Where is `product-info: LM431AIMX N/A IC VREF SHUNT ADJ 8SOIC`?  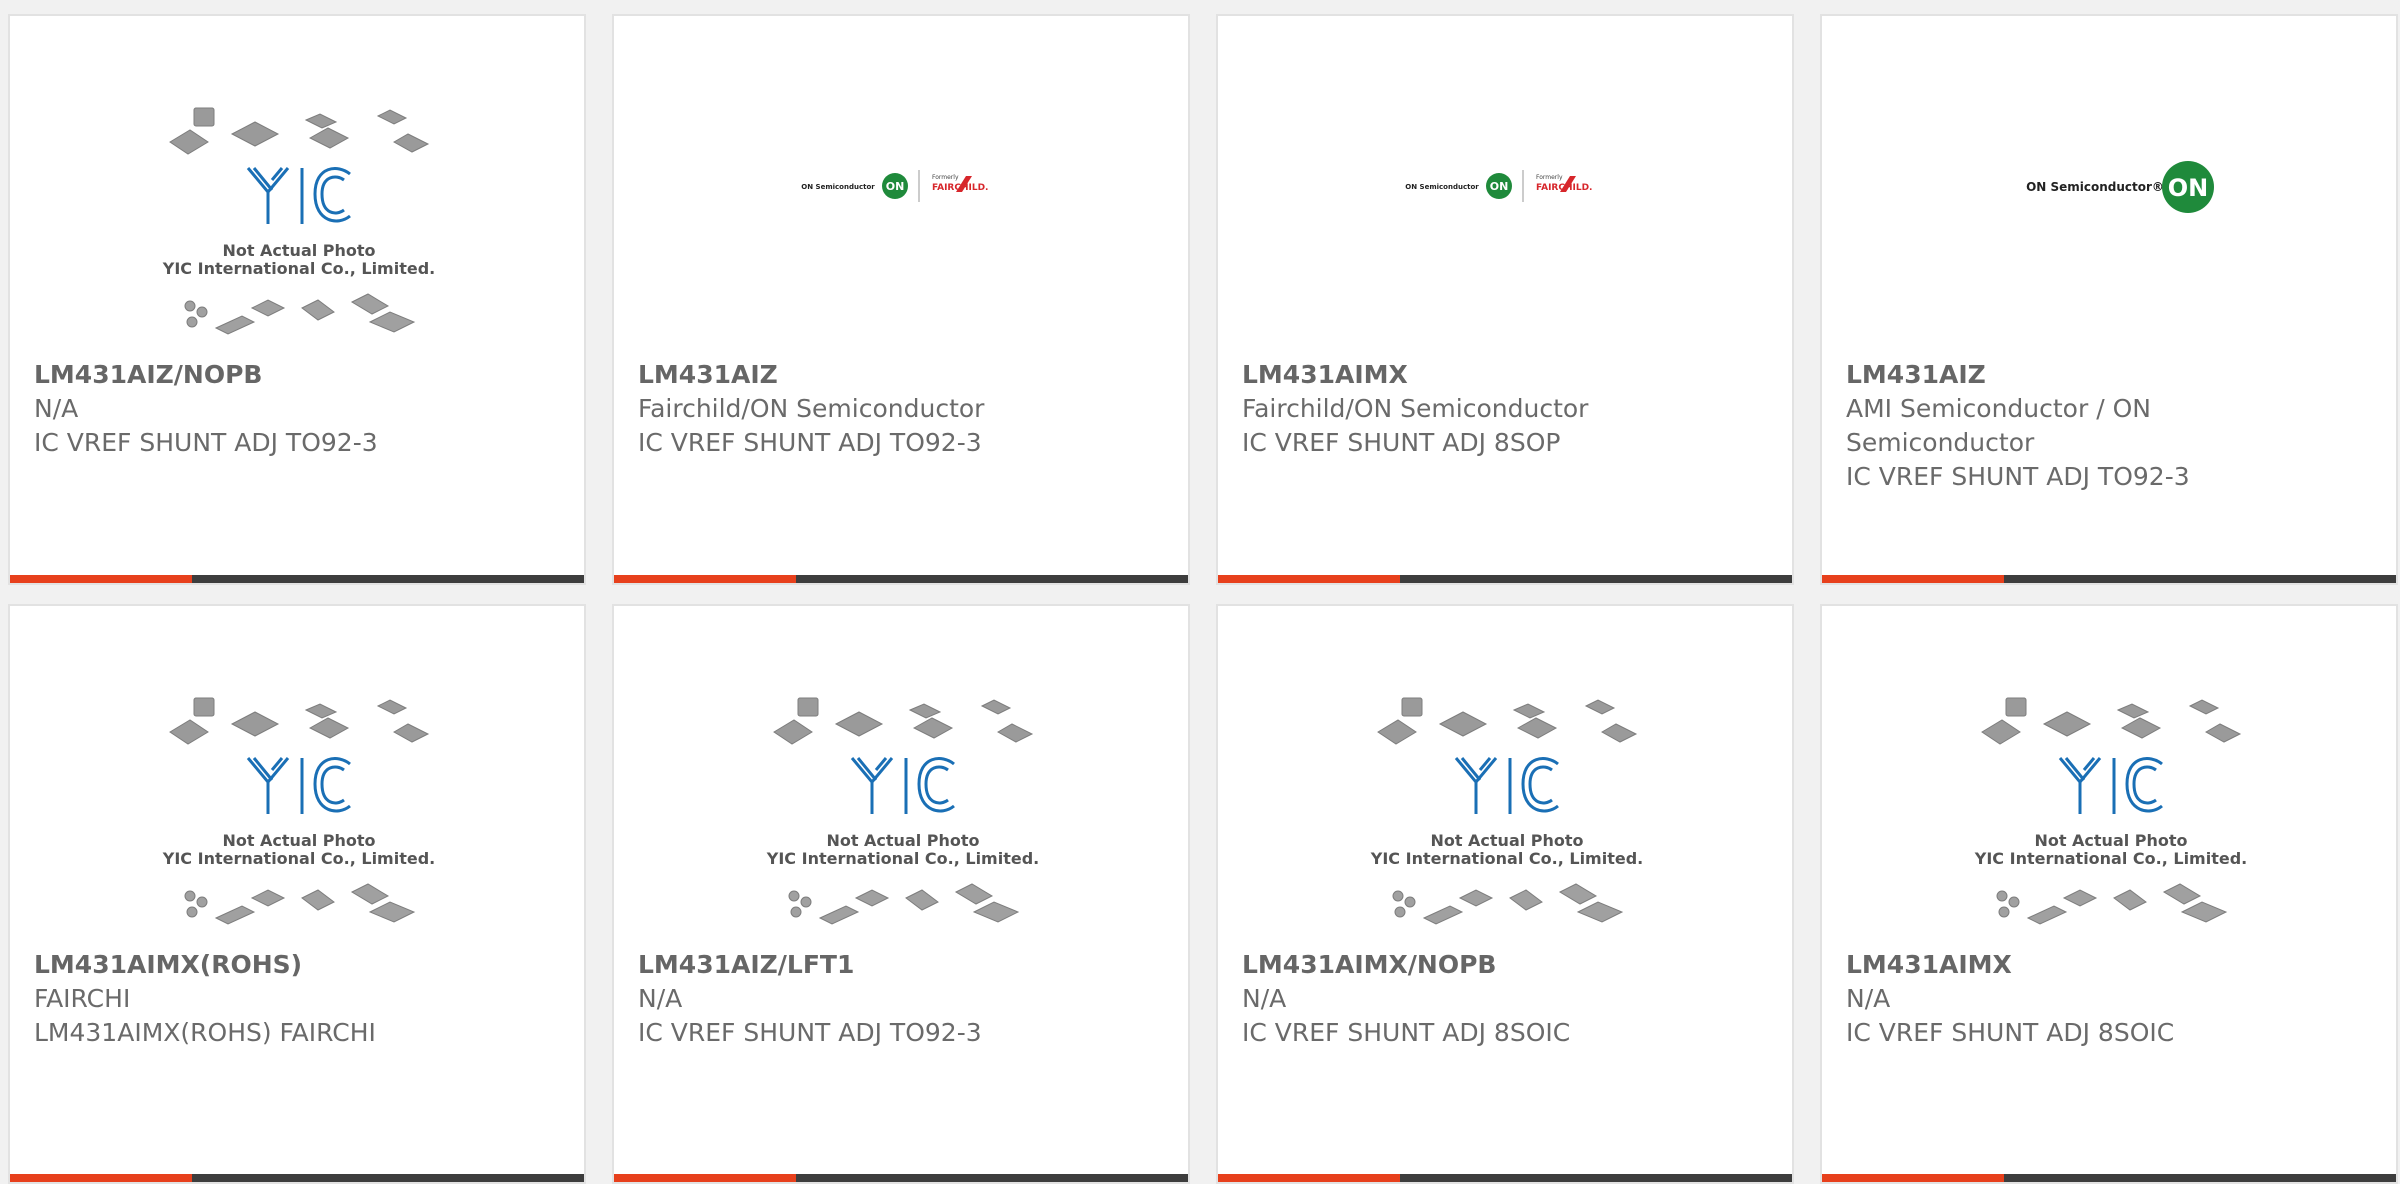 product-info: LM431AIMX N/A IC VREF SHUNT ADJ 8SOIC is located at coordinates (2109, 999).